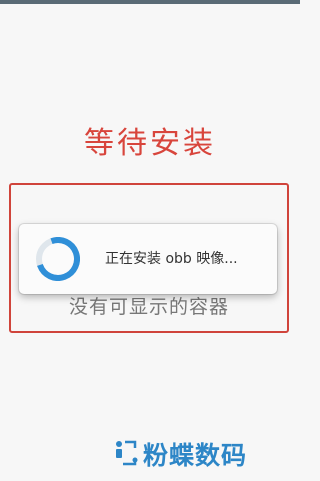 The width and height of the screenshot is (320, 481). What do you see at coordinates (195, 455) in the screenshot?
I see `watermark-text: 粉蝶数码` at bounding box center [195, 455].